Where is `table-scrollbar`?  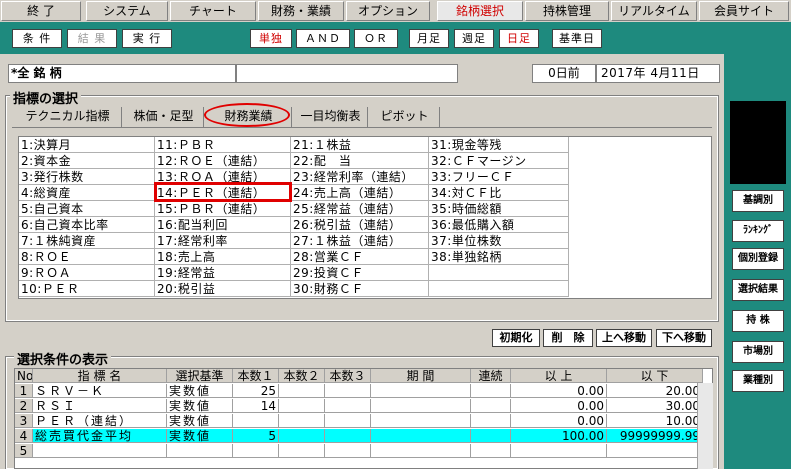 table-scrollbar is located at coordinates (705, 426).